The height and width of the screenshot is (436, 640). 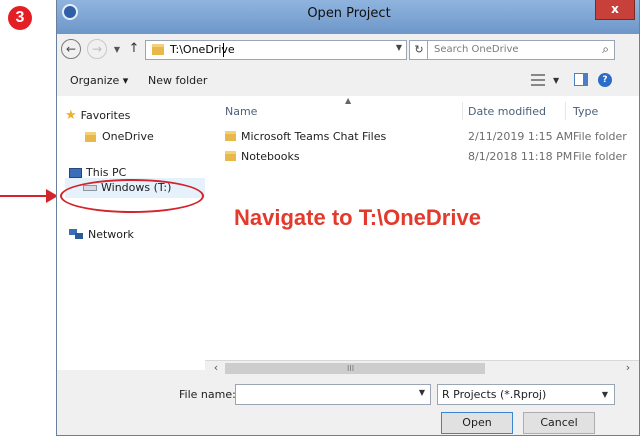 What do you see at coordinates (314, 136) in the screenshot?
I see `file-name: Microsoft Teams Chat Files` at bounding box center [314, 136].